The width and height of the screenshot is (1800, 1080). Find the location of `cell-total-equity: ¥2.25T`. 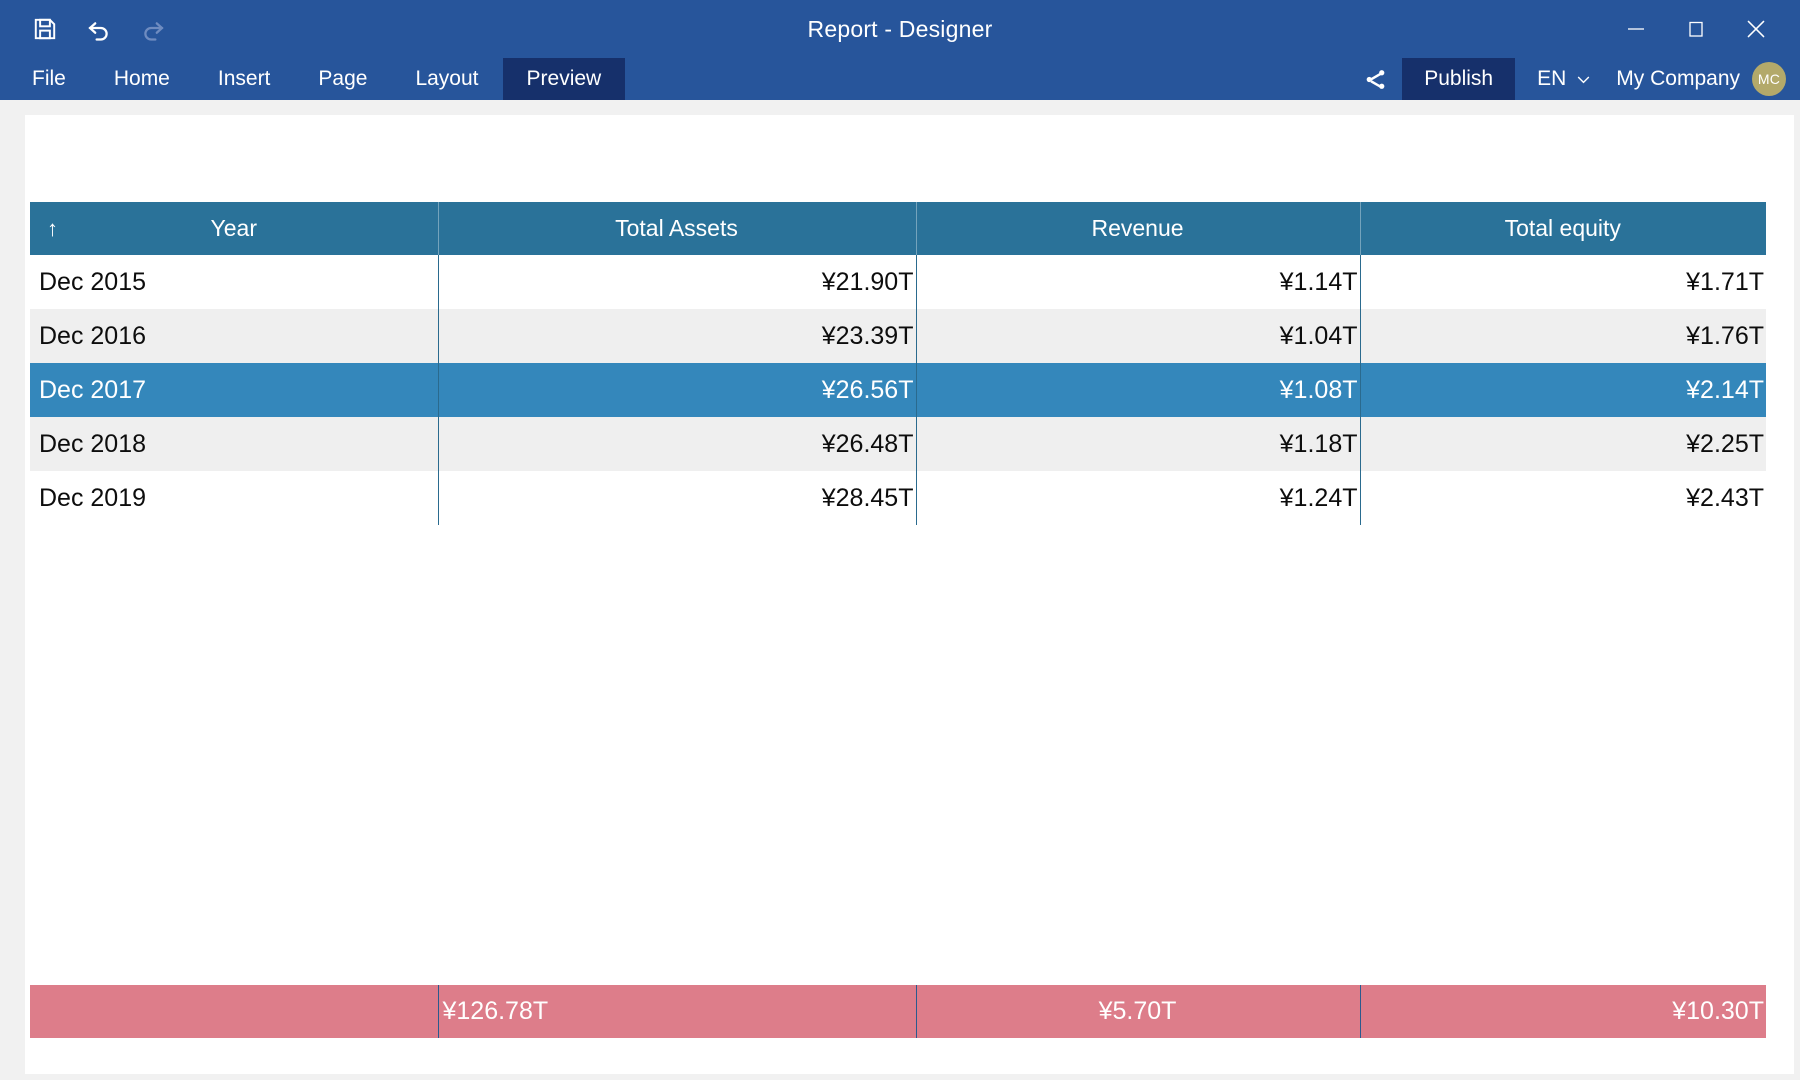

cell-total-equity: ¥2.25T is located at coordinates (1563, 444).